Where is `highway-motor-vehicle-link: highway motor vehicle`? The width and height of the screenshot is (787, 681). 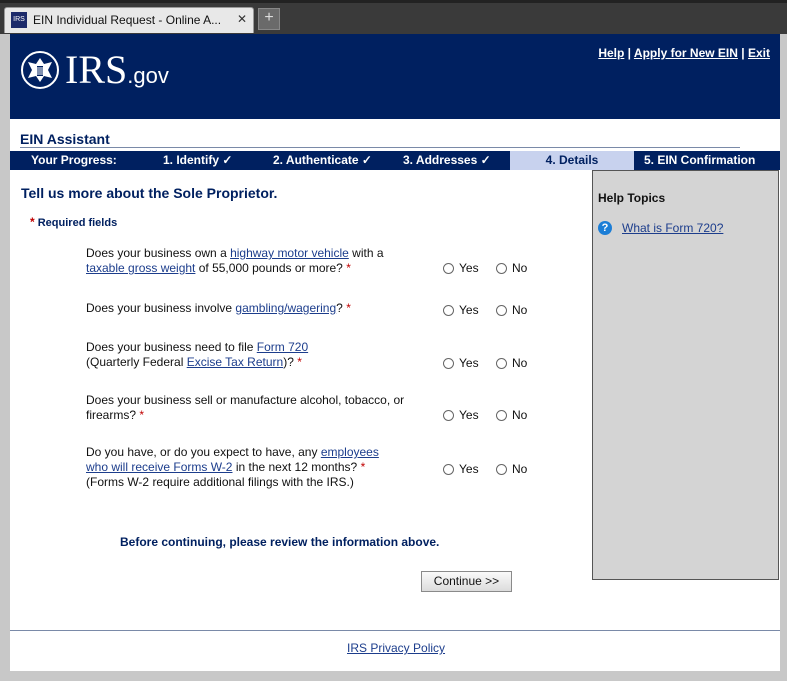 highway-motor-vehicle-link: highway motor vehicle is located at coordinates (289, 253).